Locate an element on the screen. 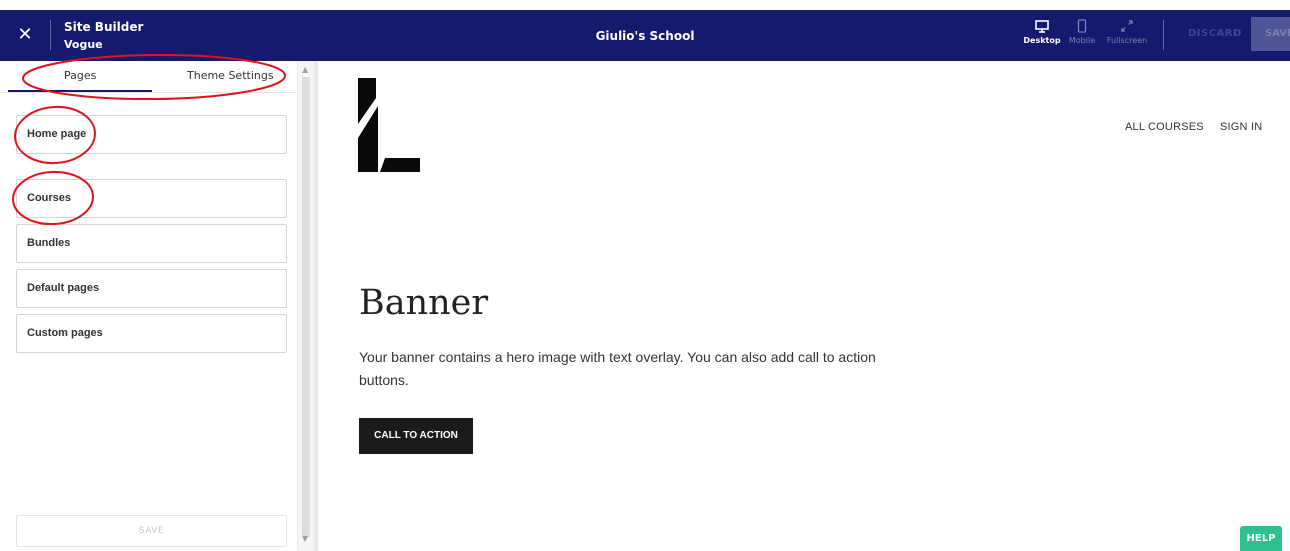 The height and width of the screenshot is (551, 1290). page-item-default-pages: Default pages is located at coordinates (151, 288).